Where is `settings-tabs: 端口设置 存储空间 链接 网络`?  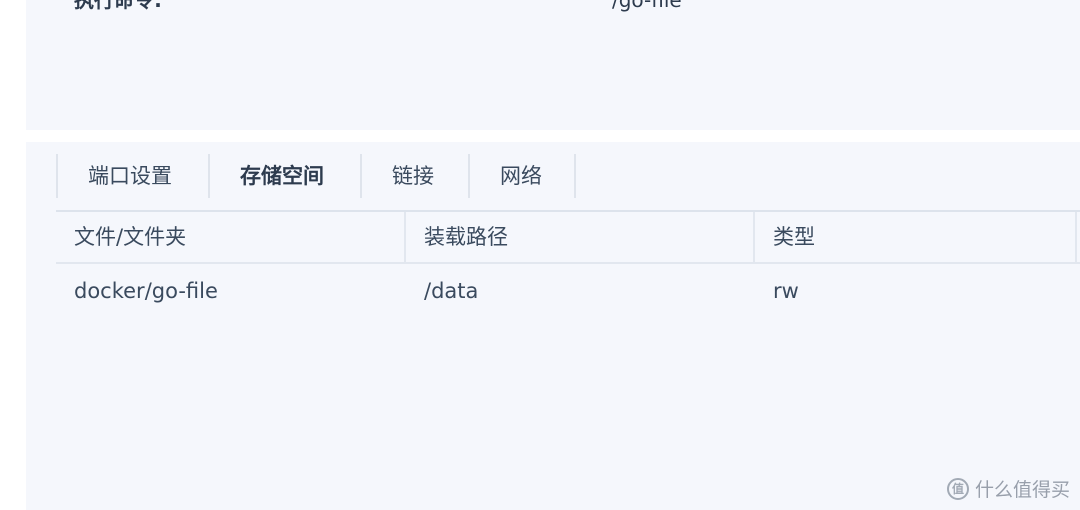
settings-tabs: 端口设置 存储空间 链接 网络 is located at coordinates (316, 176).